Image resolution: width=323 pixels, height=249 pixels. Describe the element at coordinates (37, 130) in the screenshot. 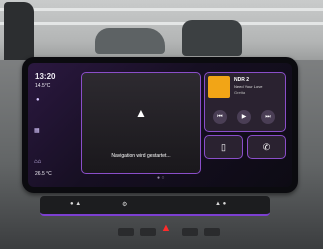

I see `climate-icon: ▦` at that location.